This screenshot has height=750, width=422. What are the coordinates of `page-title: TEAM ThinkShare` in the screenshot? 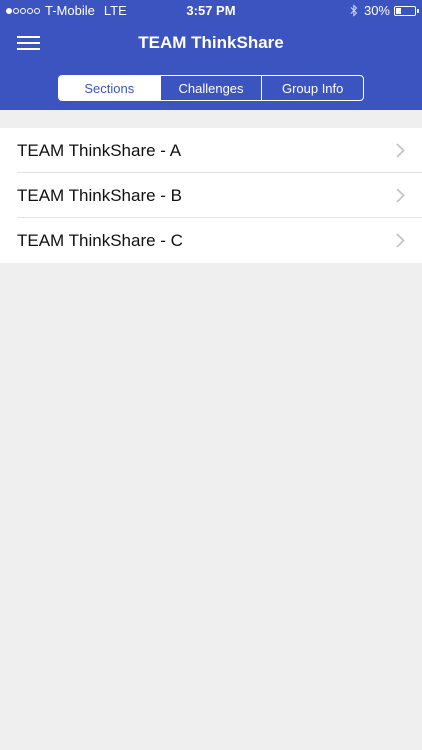 It's located at (211, 42).